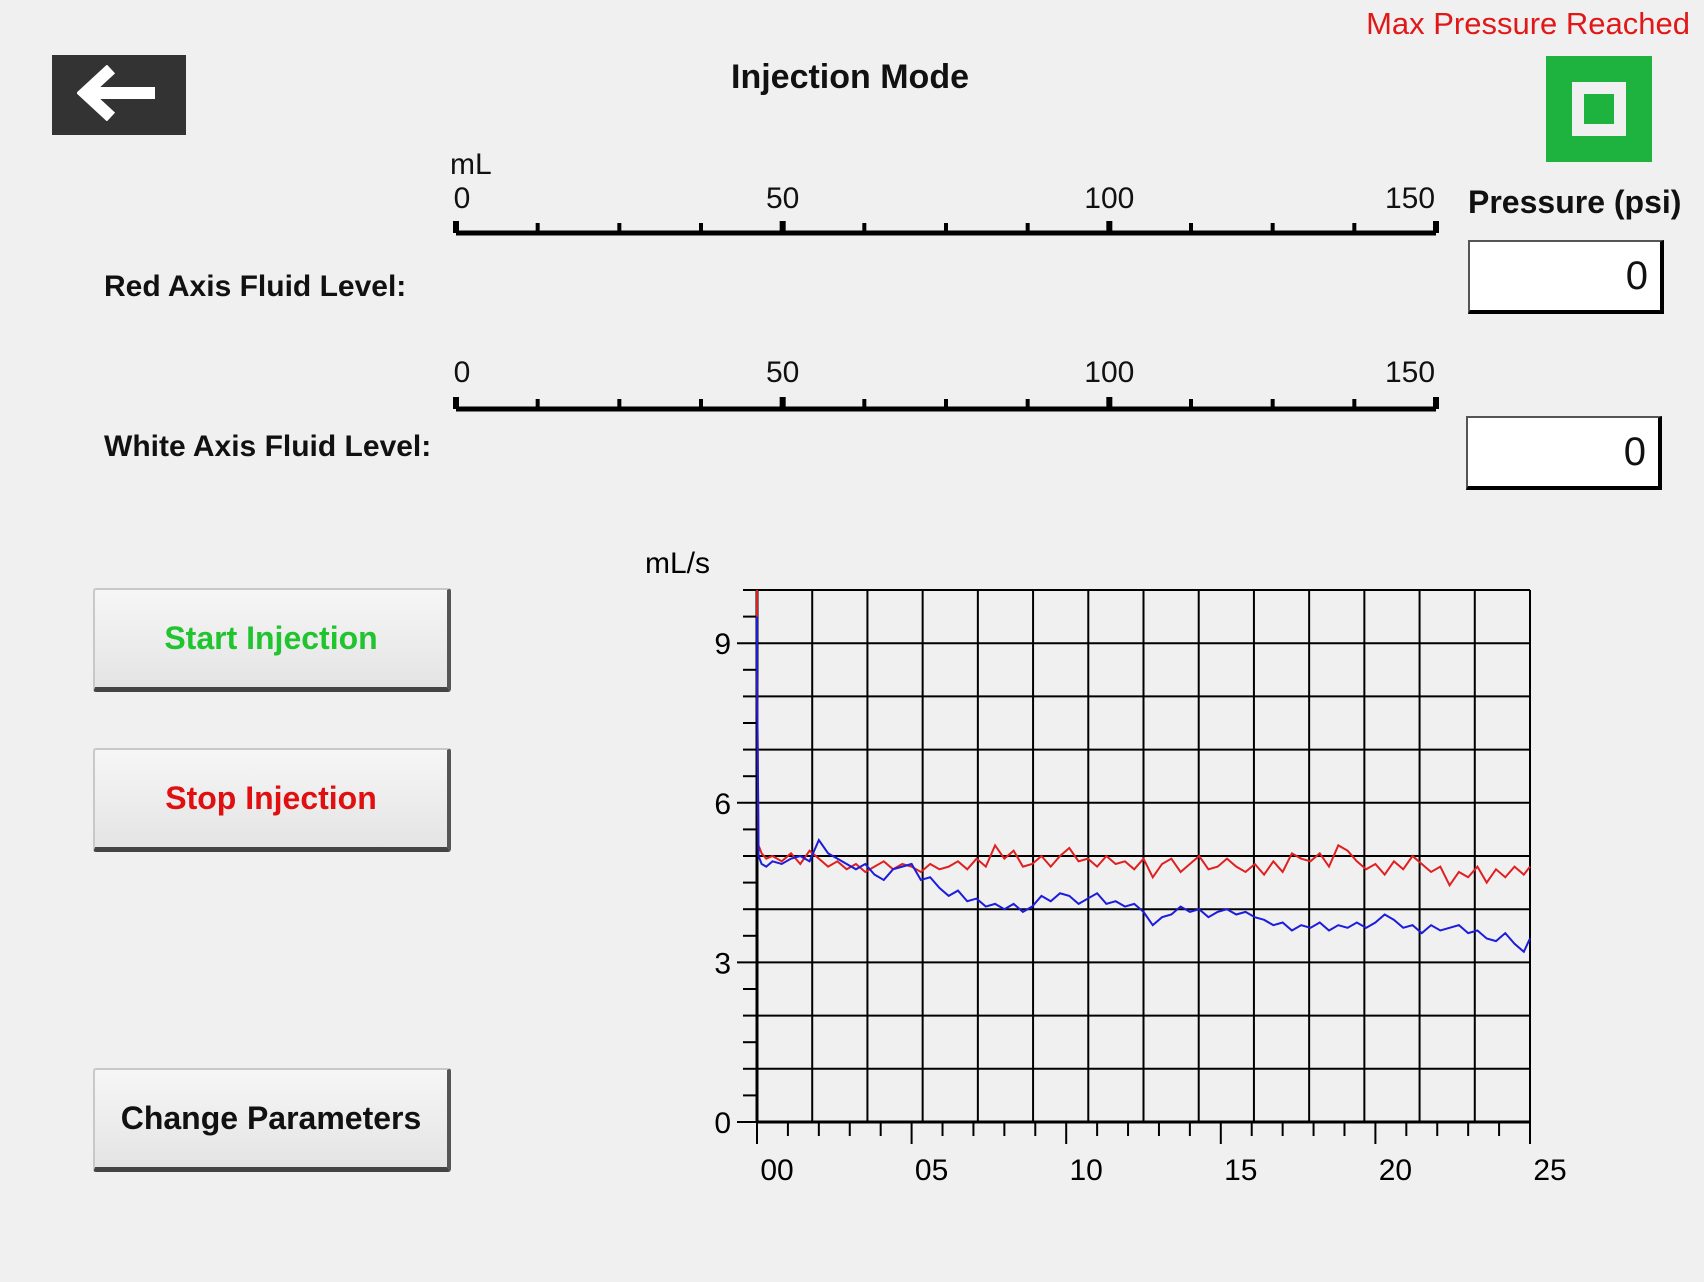  I want to click on y-axis-tick-label: 3, so click(722, 963).